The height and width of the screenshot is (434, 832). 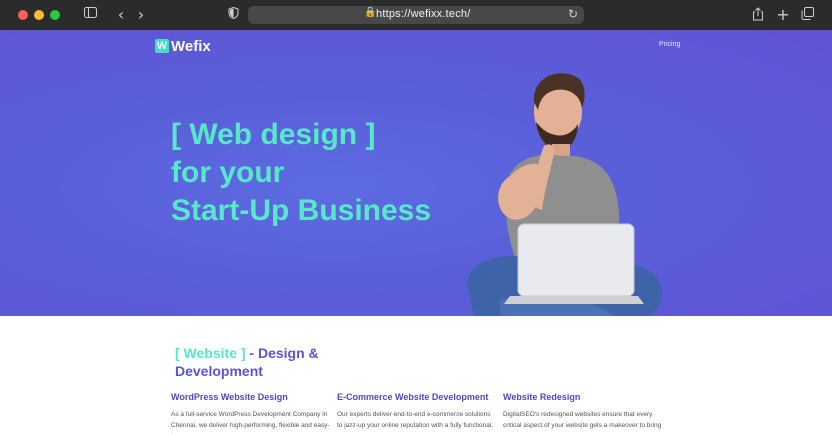 What do you see at coordinates (90, 15) in the screenshot?
I see `sidebar-toggle-icon` at bounding box center [90, 15].